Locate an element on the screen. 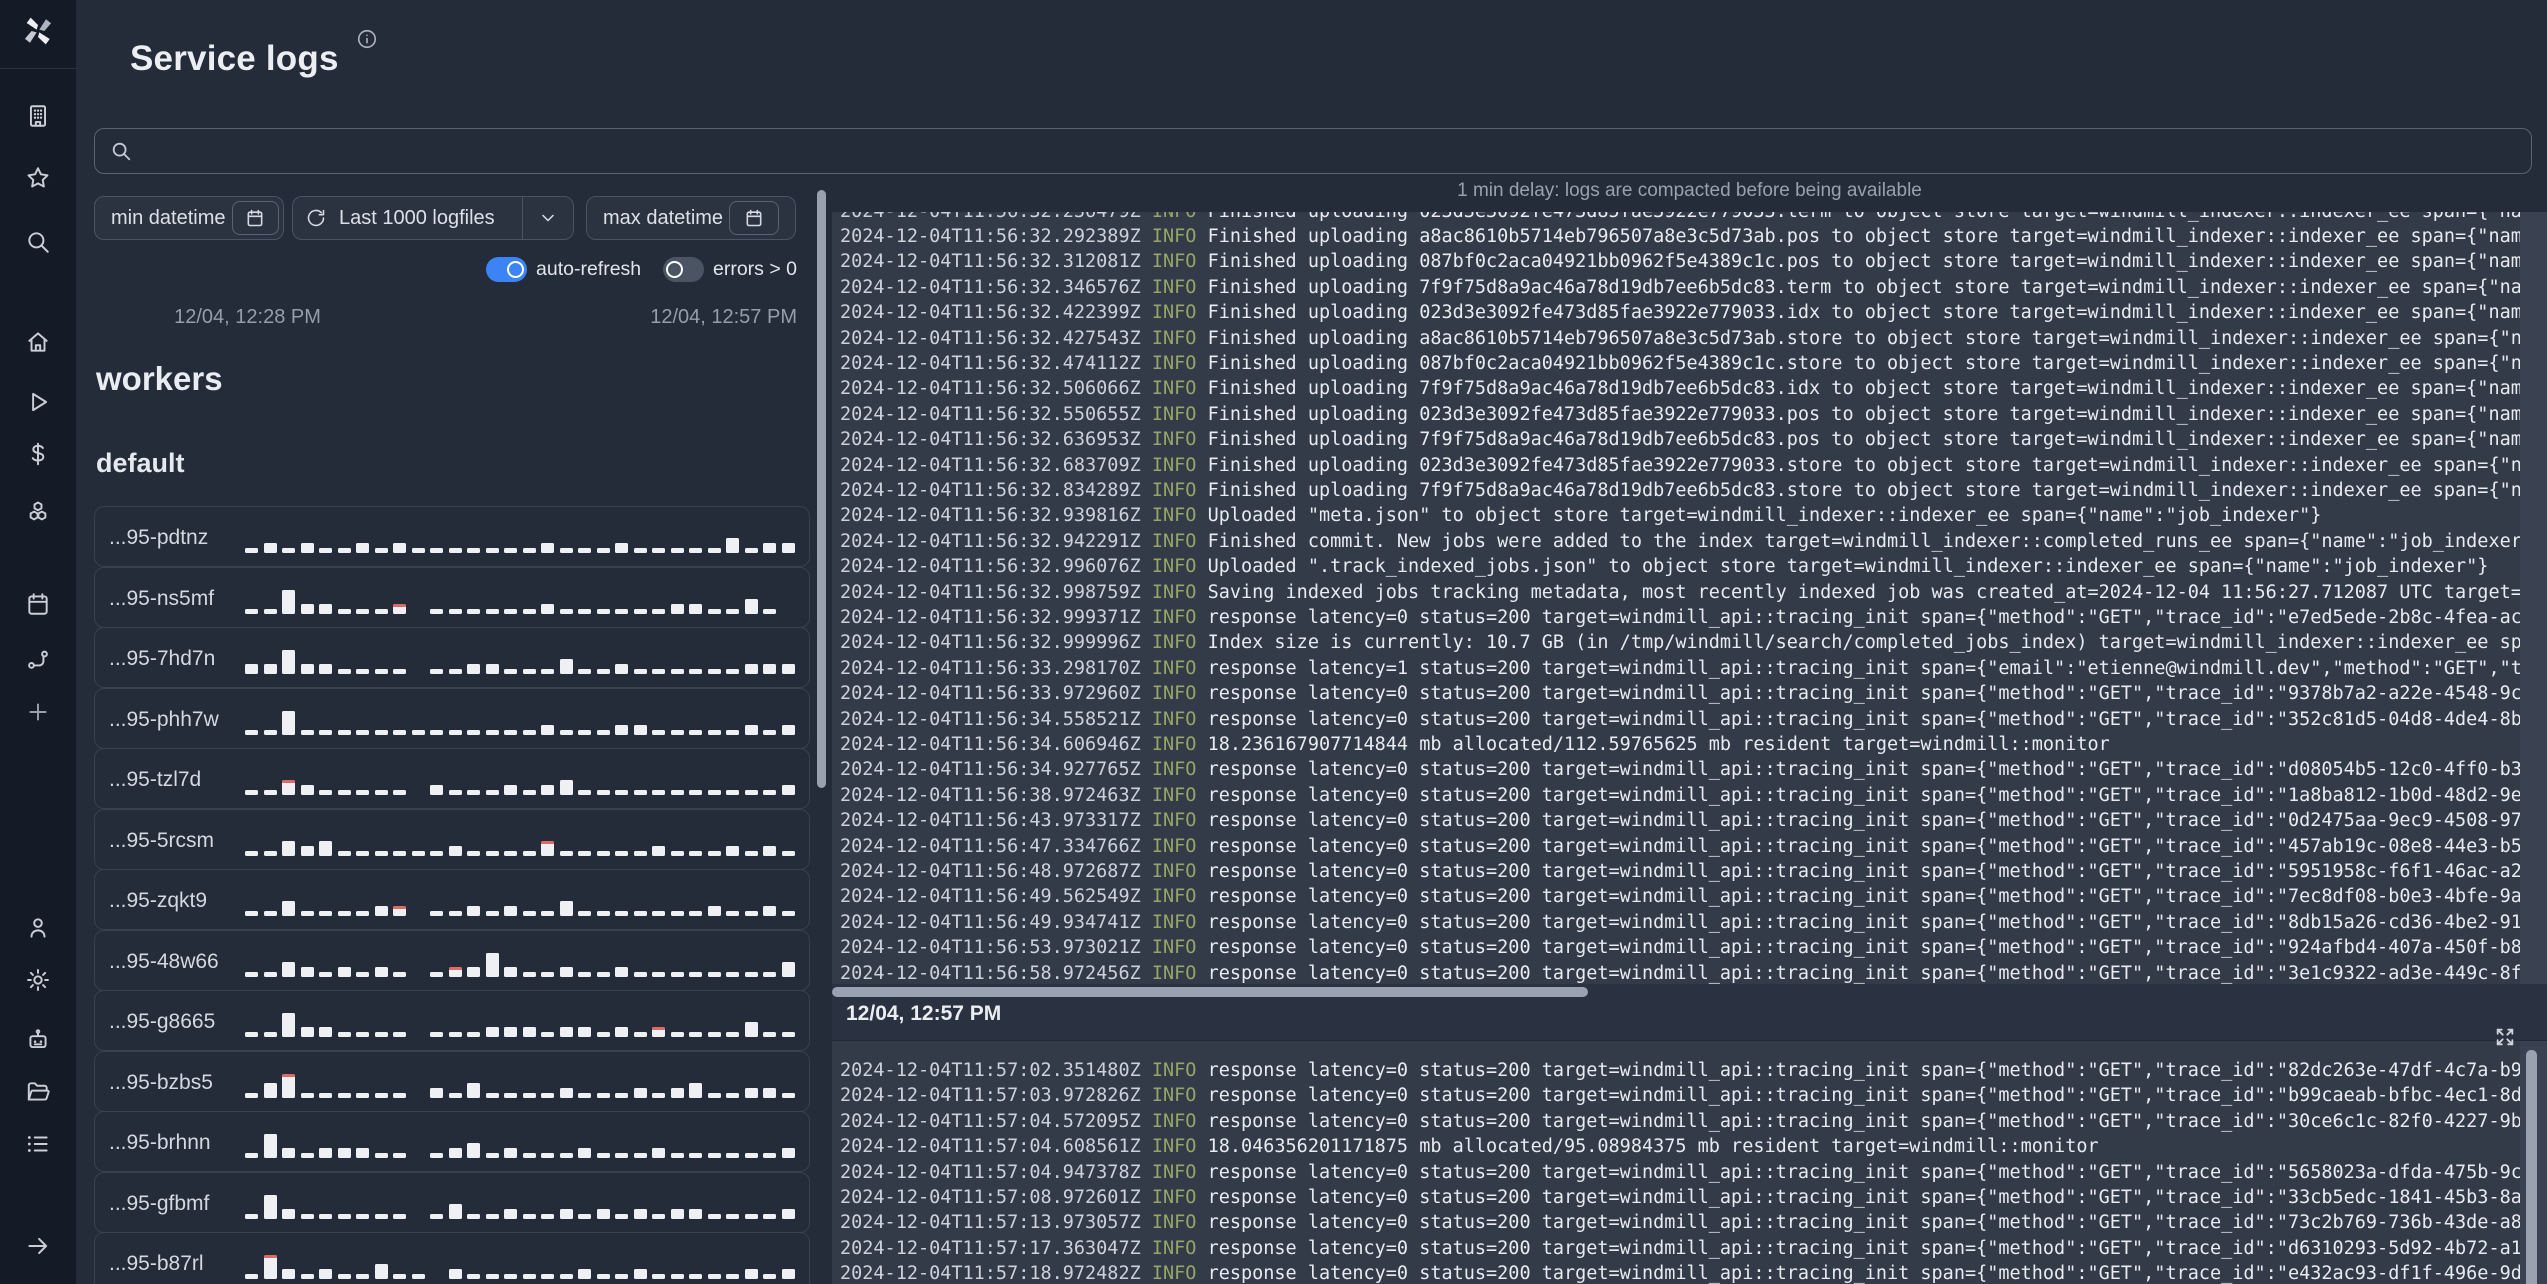 The image size is (2547, 1284). auto-refresh-toggle is located at coordinates (506, 269).